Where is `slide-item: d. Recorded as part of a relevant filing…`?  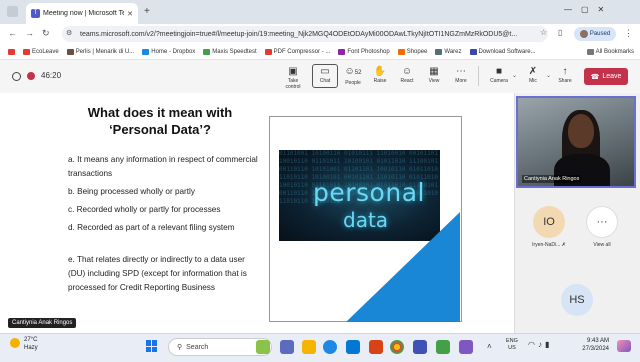
slide-item: d. Recorded as part of a relevant filing… is located at coordinates (151, 227).